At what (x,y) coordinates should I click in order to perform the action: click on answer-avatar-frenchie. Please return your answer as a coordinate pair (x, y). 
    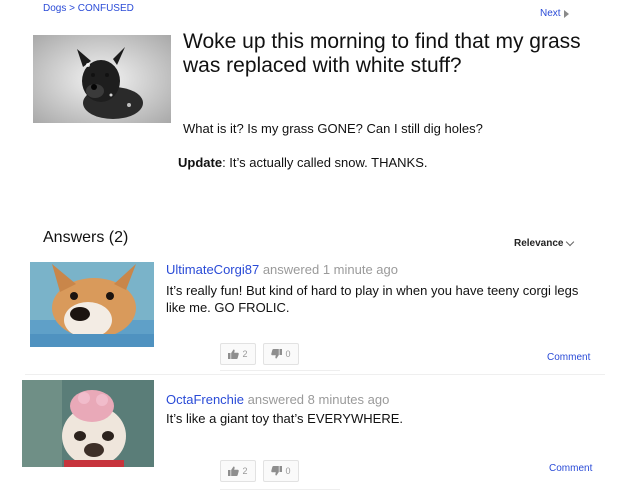
    Looking at the image, I should click on (88, 423).